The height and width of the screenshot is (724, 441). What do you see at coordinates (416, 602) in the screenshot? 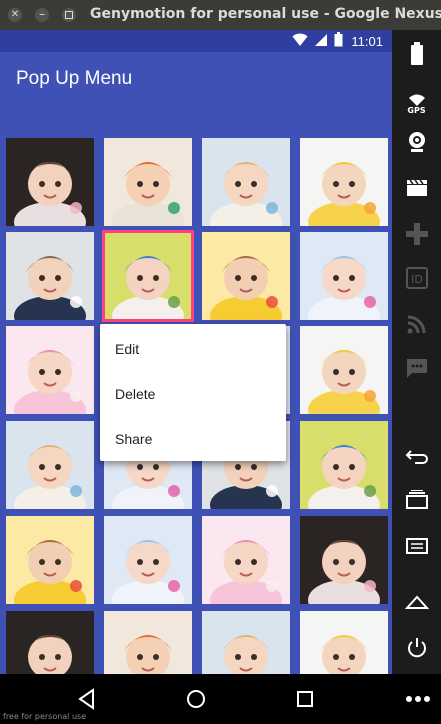
I see `home-icon` at bounding box center [416, 602].